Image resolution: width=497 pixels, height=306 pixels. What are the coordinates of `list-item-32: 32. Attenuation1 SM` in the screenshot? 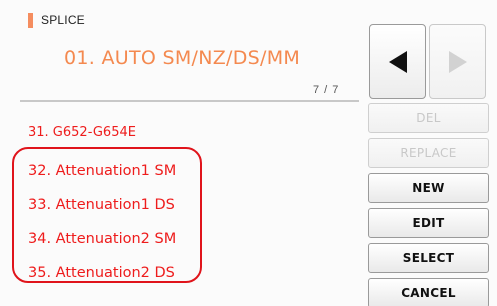 It's located at (102, 171).